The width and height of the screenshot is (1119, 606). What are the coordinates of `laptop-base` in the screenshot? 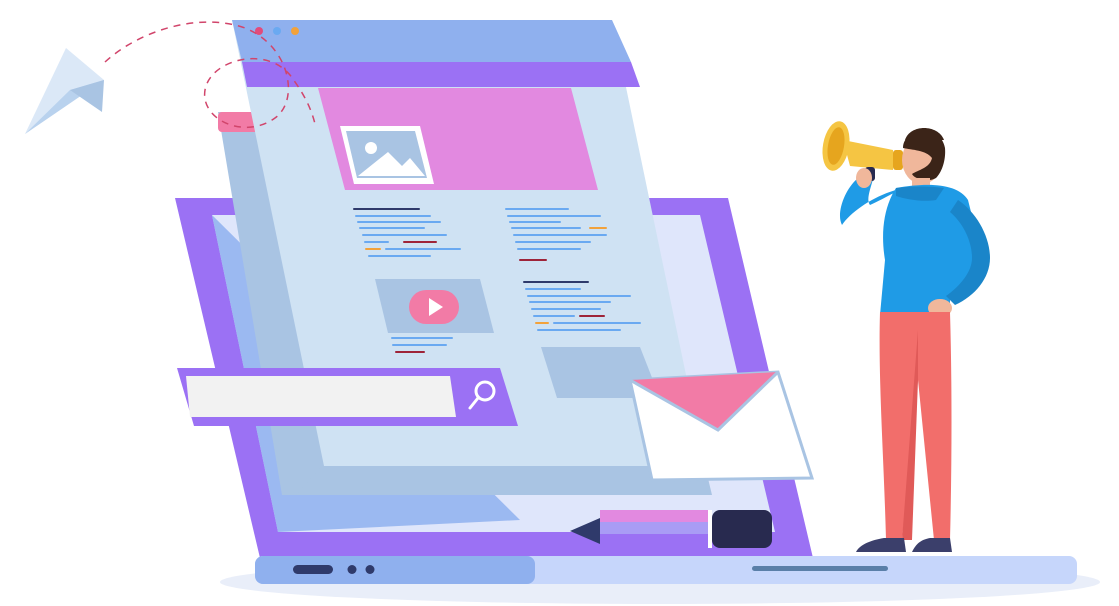 It's located at (666, 570).